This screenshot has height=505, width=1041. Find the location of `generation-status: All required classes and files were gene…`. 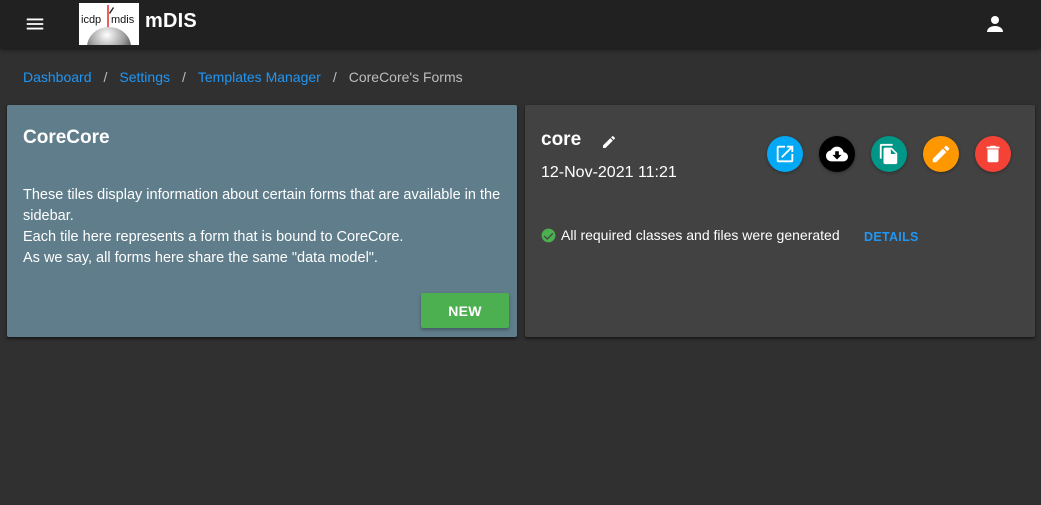

generation-status: All required classes and files were gene… is located at coordinates (690, 235).